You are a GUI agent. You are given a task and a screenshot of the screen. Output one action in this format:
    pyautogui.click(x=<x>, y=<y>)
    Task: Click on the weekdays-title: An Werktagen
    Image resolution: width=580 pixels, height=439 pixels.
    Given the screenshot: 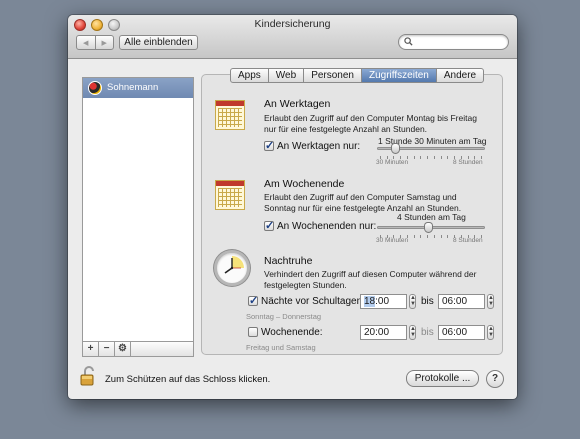 What is the action you would take?
    pyautogui.click(x=297, y=104)
    